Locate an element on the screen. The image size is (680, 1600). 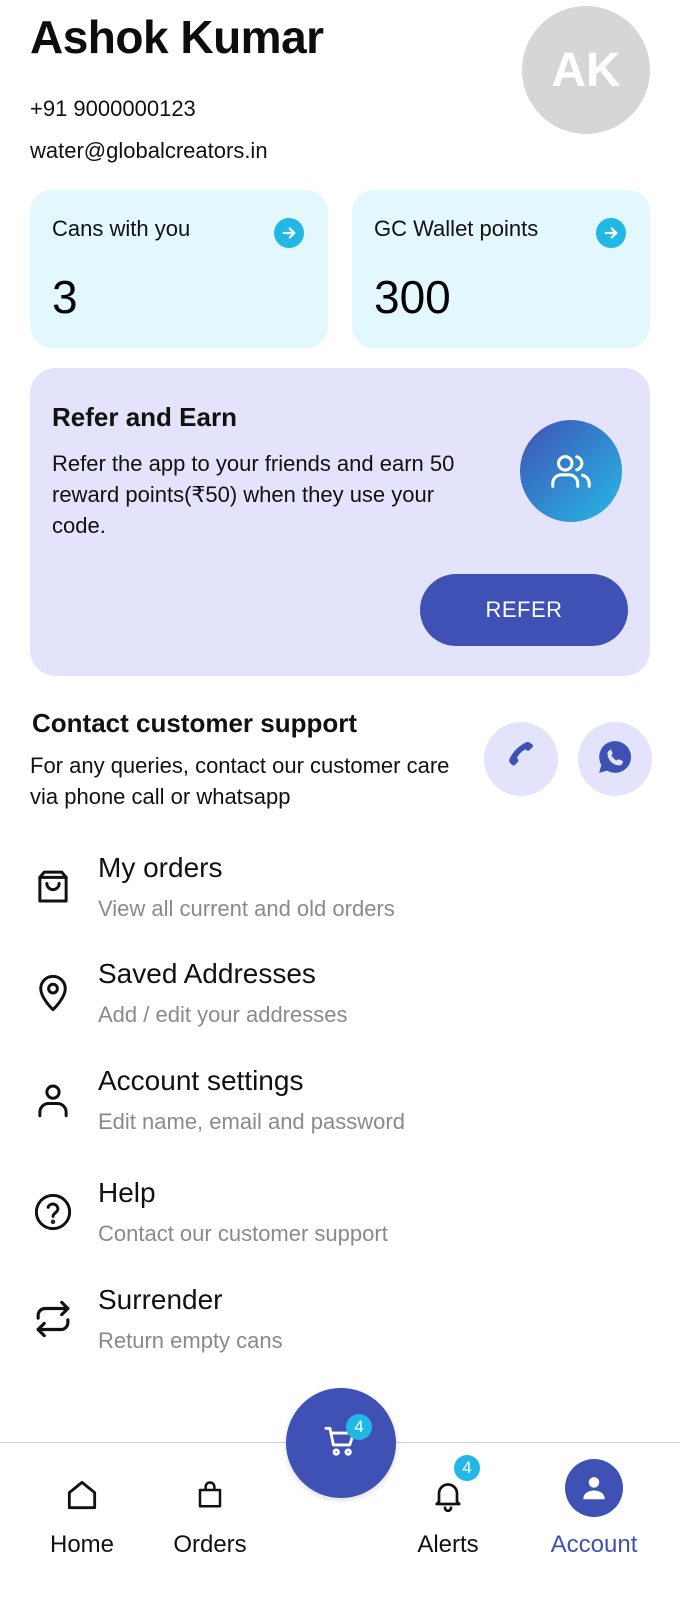
wallet-value: 300 is located at coordinates (412, 297).